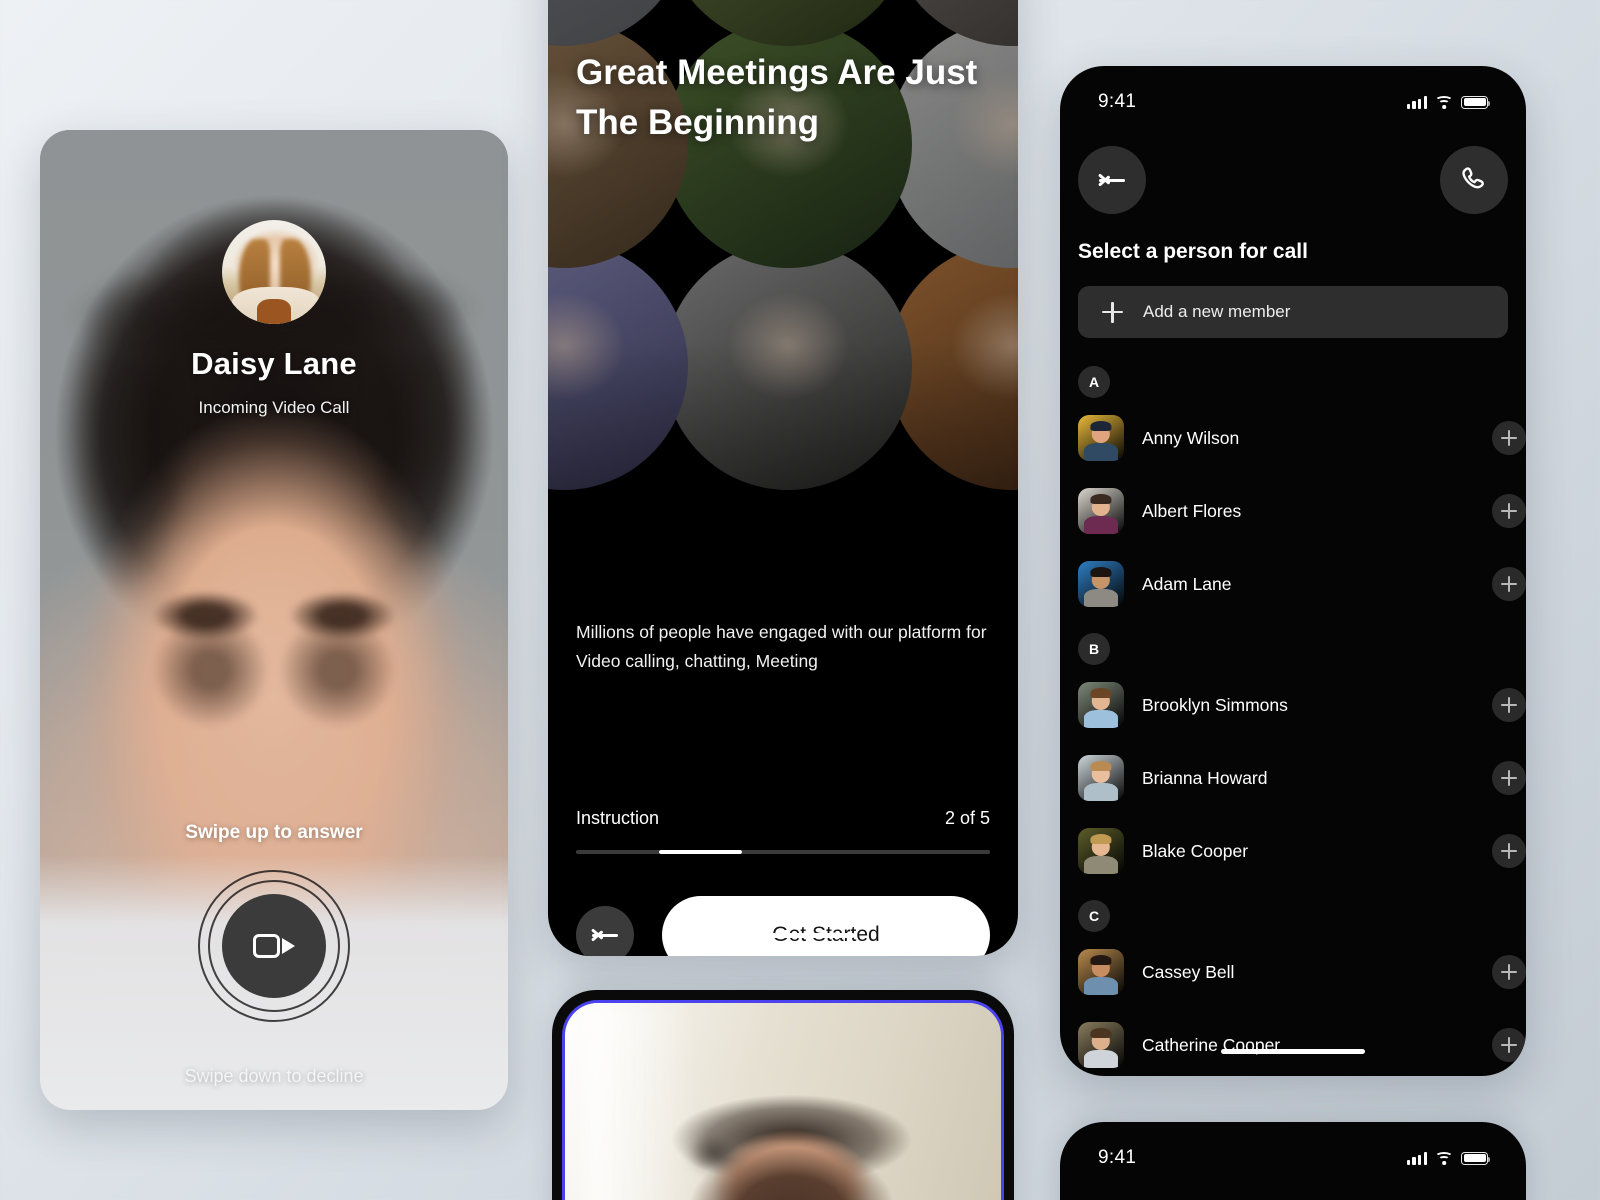 The width and height of the screenshot is (1600, 1200). What do you see at coordinates (1293, 312) in the screenshot?
I see `add-new-member-button: Add a new member` at bounding box center [1293, 312].